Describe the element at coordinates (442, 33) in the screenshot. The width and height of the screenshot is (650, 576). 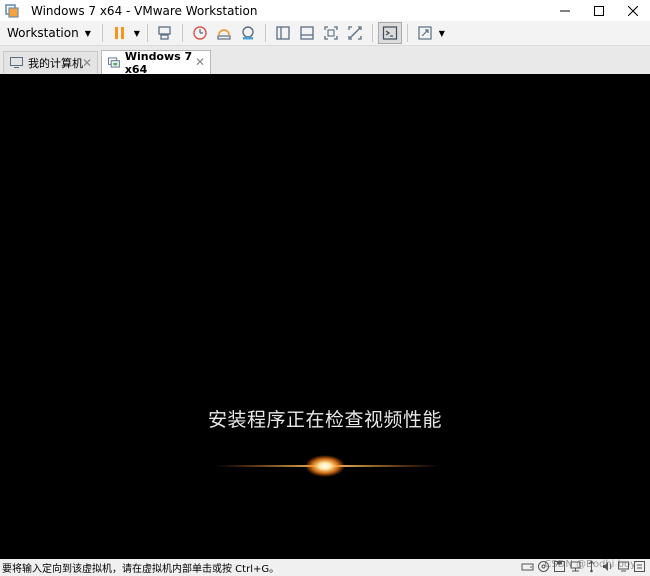
I see `stretch-dropdown-icon: ▼` at that location.